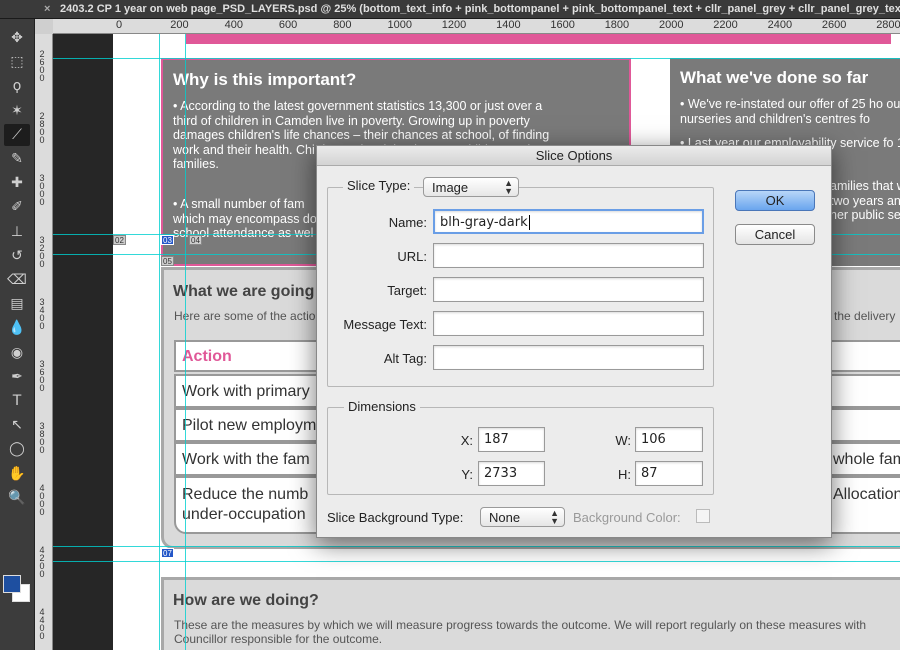 This screenshot has width=900, height=650. What do you see at coordinates (47, 9) in the screenshot?
I see `close-tab-icon: ×` at bounding box center [47, 9].